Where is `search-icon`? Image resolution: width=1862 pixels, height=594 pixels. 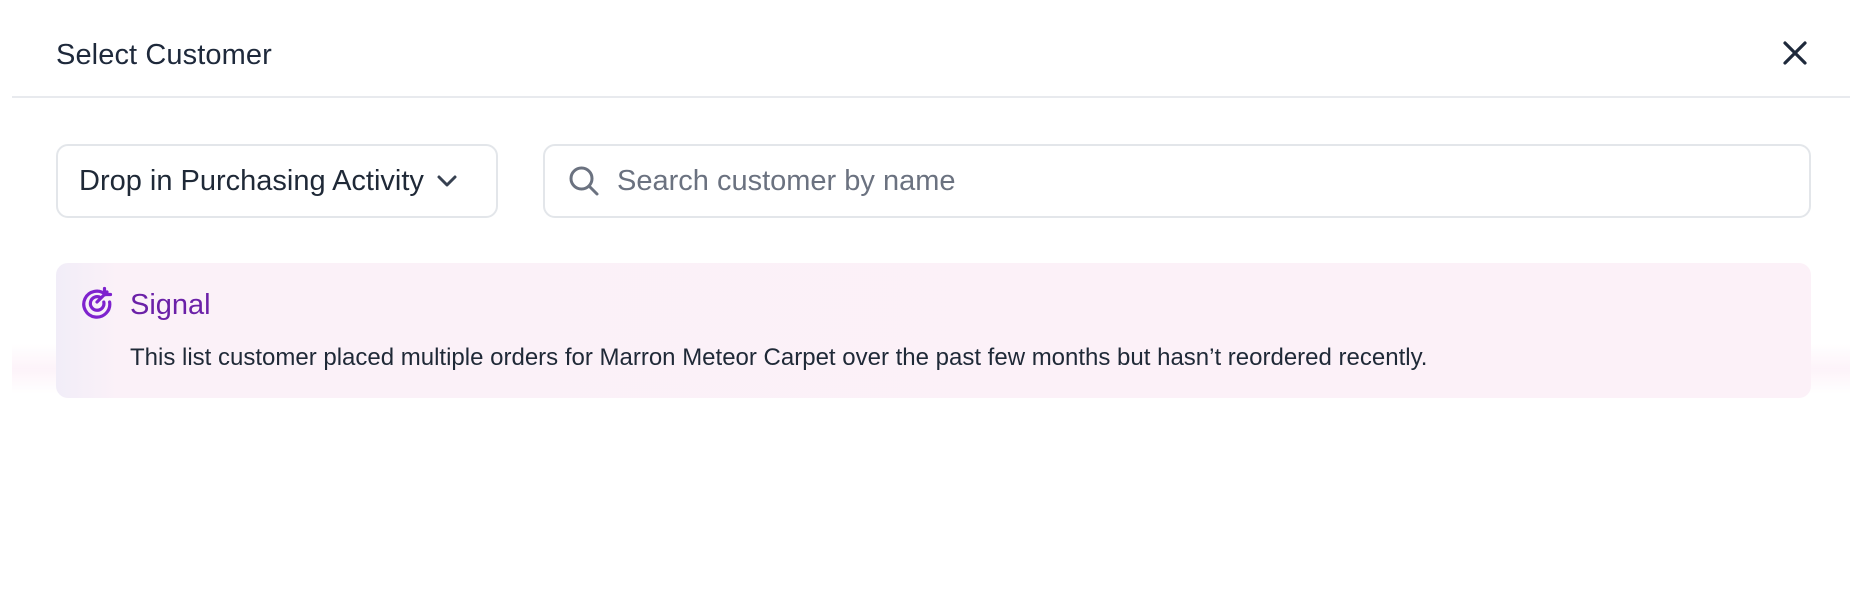
search-icon is located at coordinates (584, 181).